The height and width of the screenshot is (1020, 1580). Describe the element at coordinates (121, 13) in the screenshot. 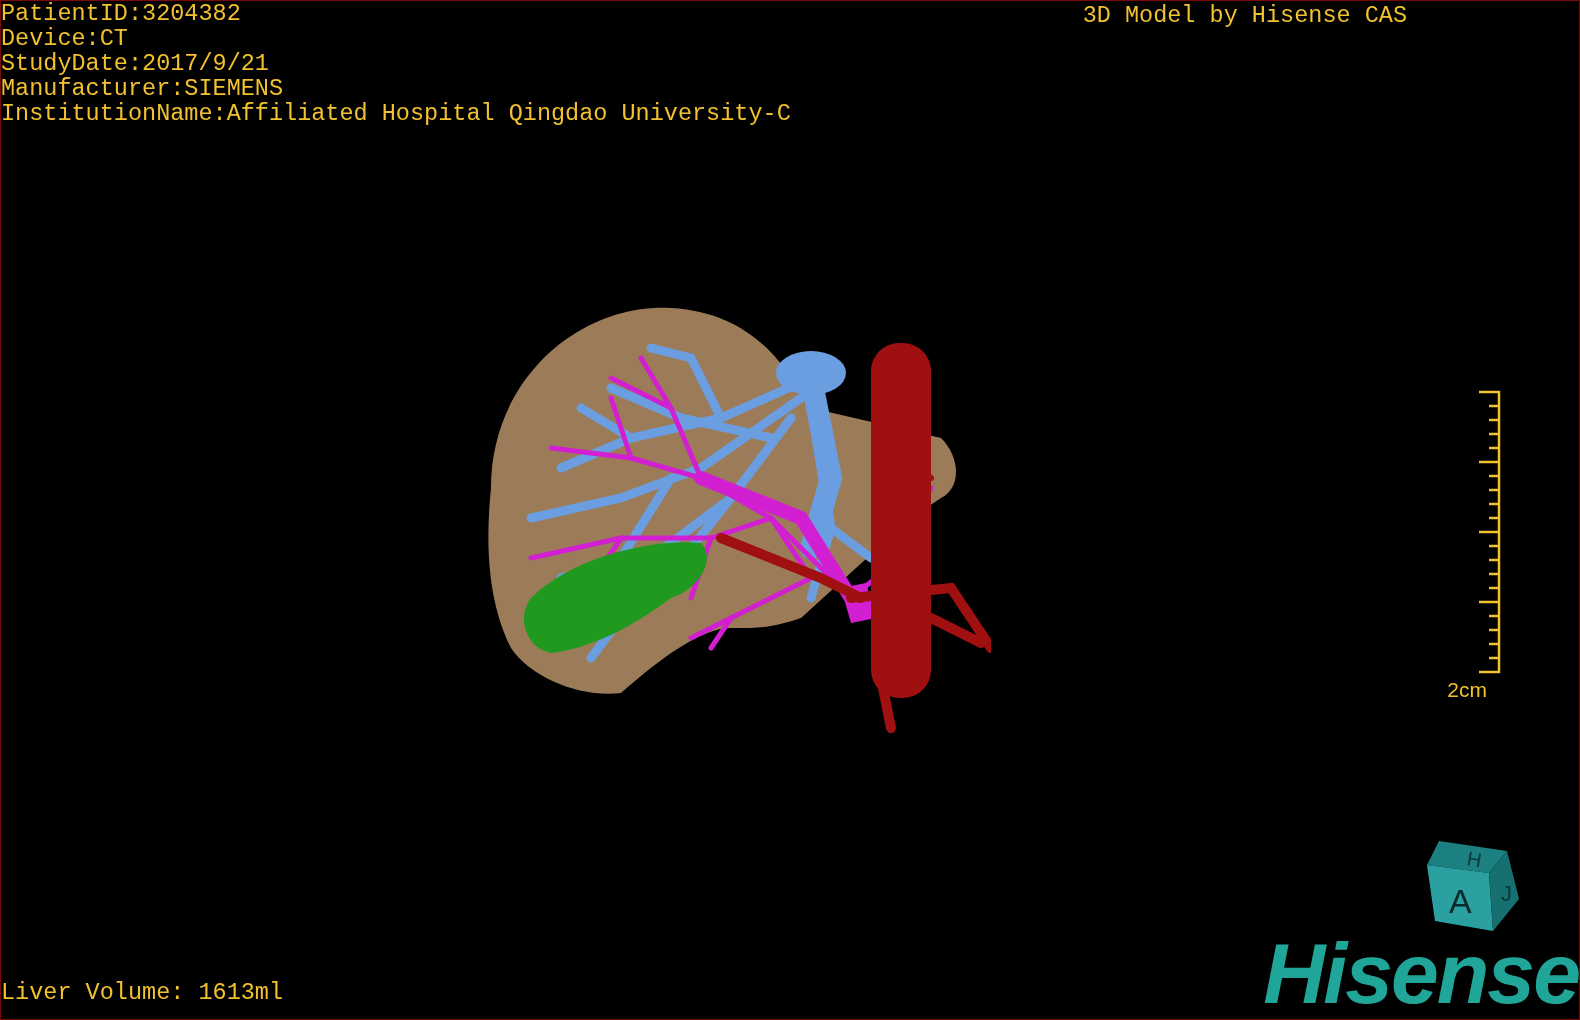

I see `patient-info-text: PatientID:3204382` at that location.